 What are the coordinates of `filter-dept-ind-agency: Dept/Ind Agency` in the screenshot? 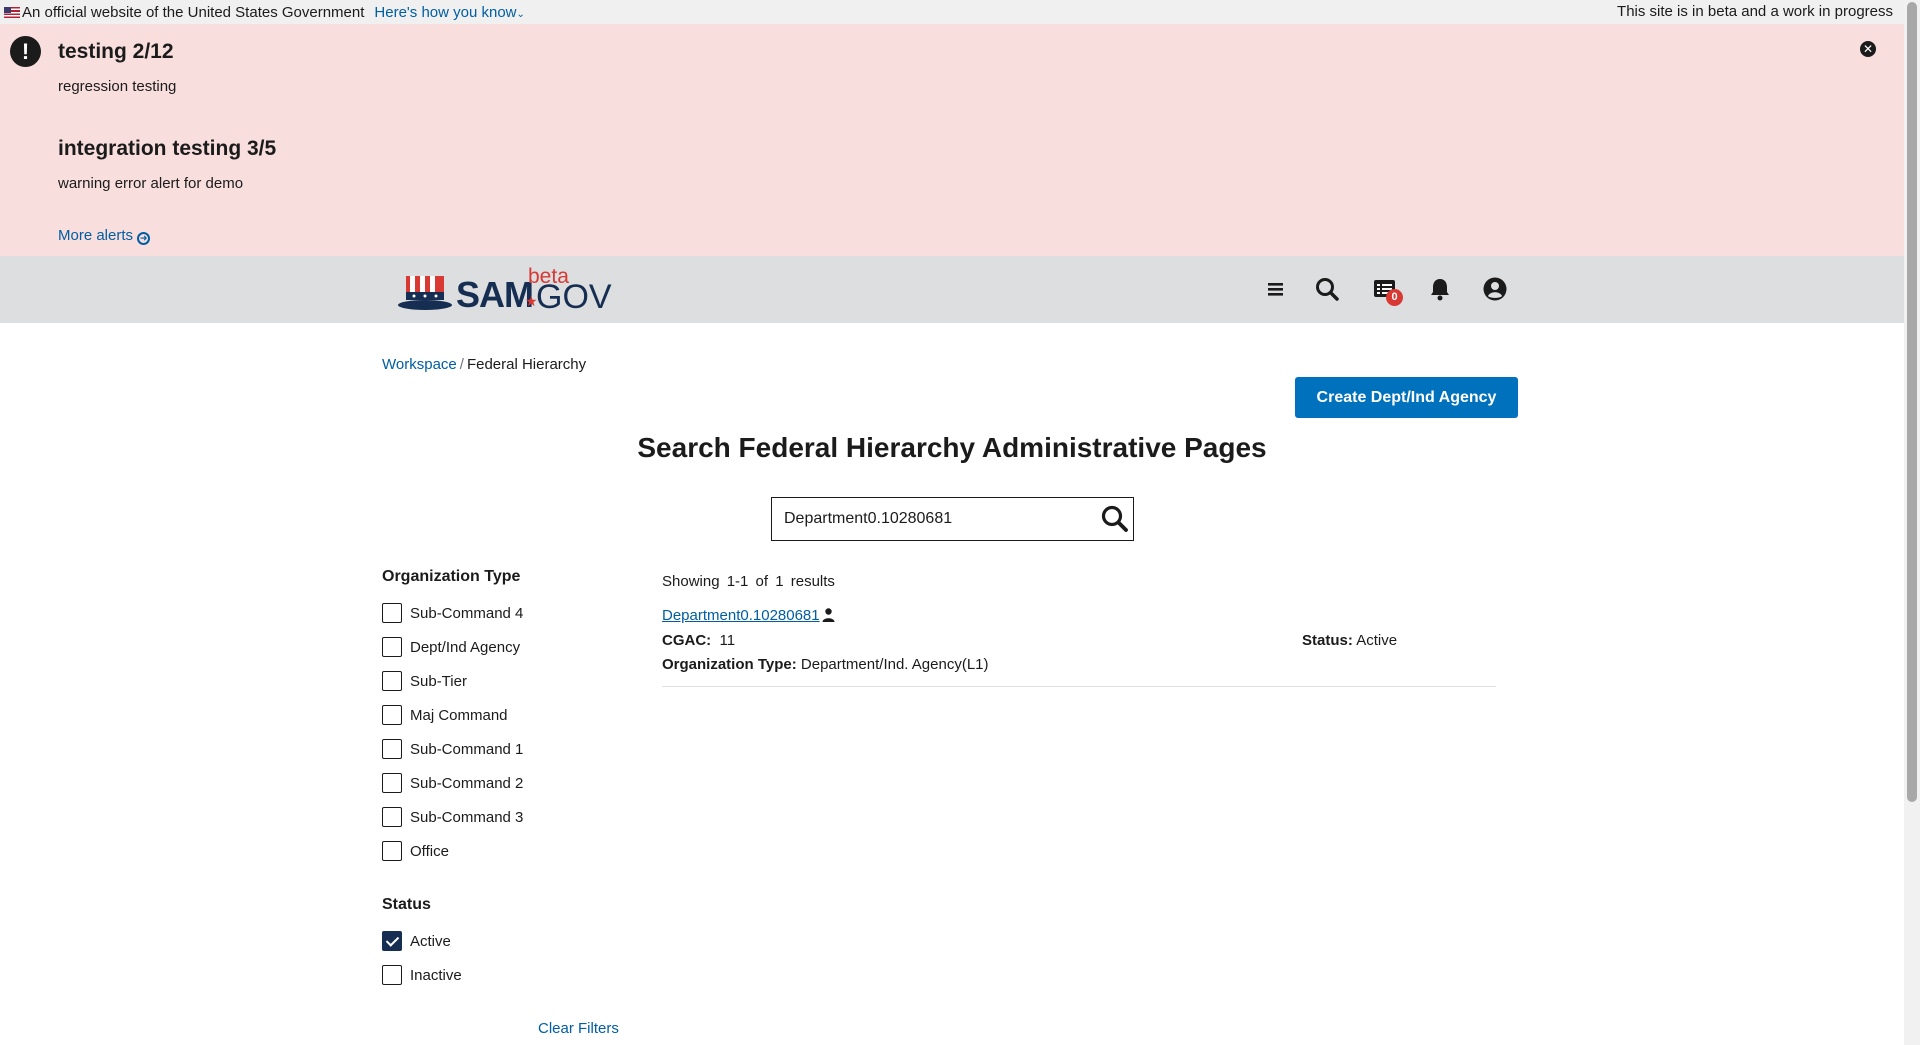 It's located at (451, 647).